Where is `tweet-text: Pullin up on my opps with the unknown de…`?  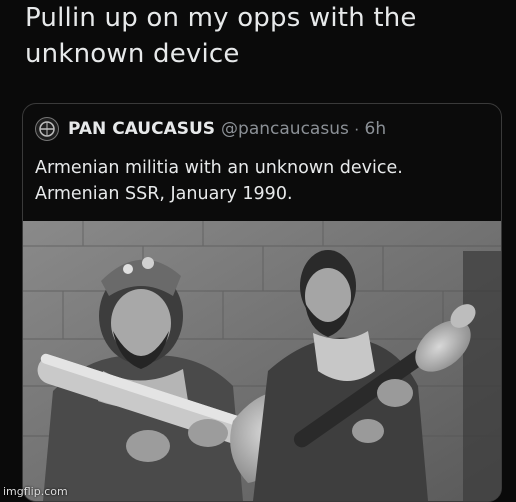
tweet-text: Pullin up on my opps with the unknown de… is located at coordinates (260, 36).